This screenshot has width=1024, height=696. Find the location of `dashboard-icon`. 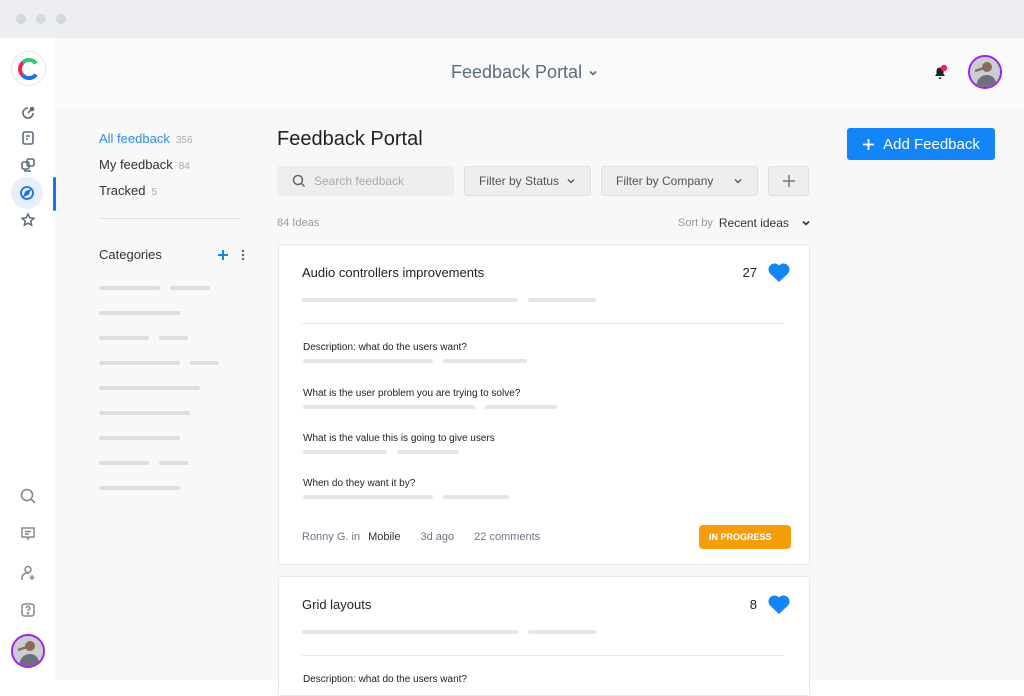

dashboard-icon is located at coordinates (28, 113).